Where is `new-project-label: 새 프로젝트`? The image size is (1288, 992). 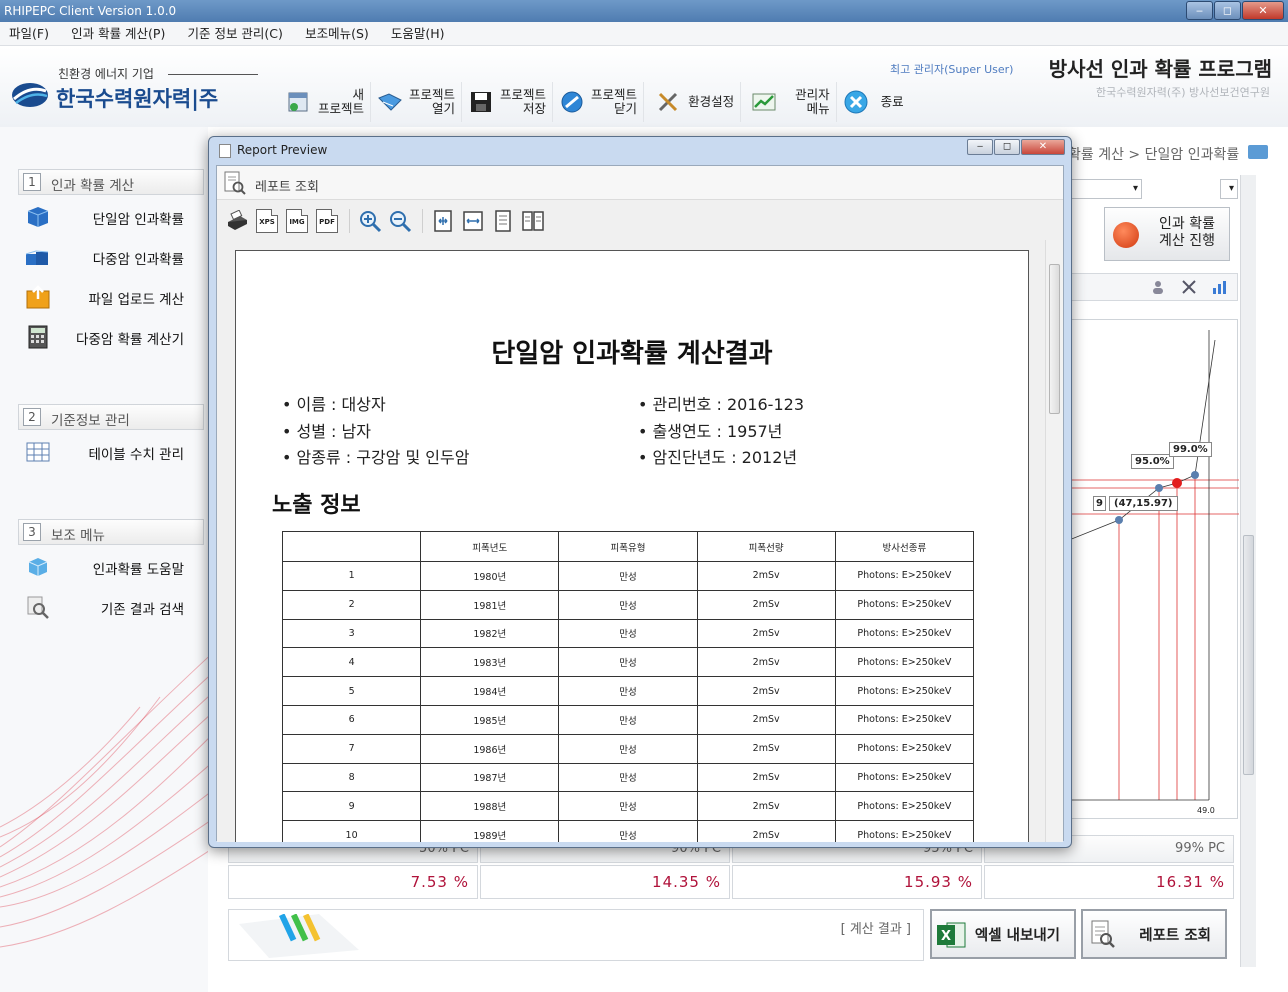 new-project-label: 새 프로젝트 is located at coordinates (341, 101).